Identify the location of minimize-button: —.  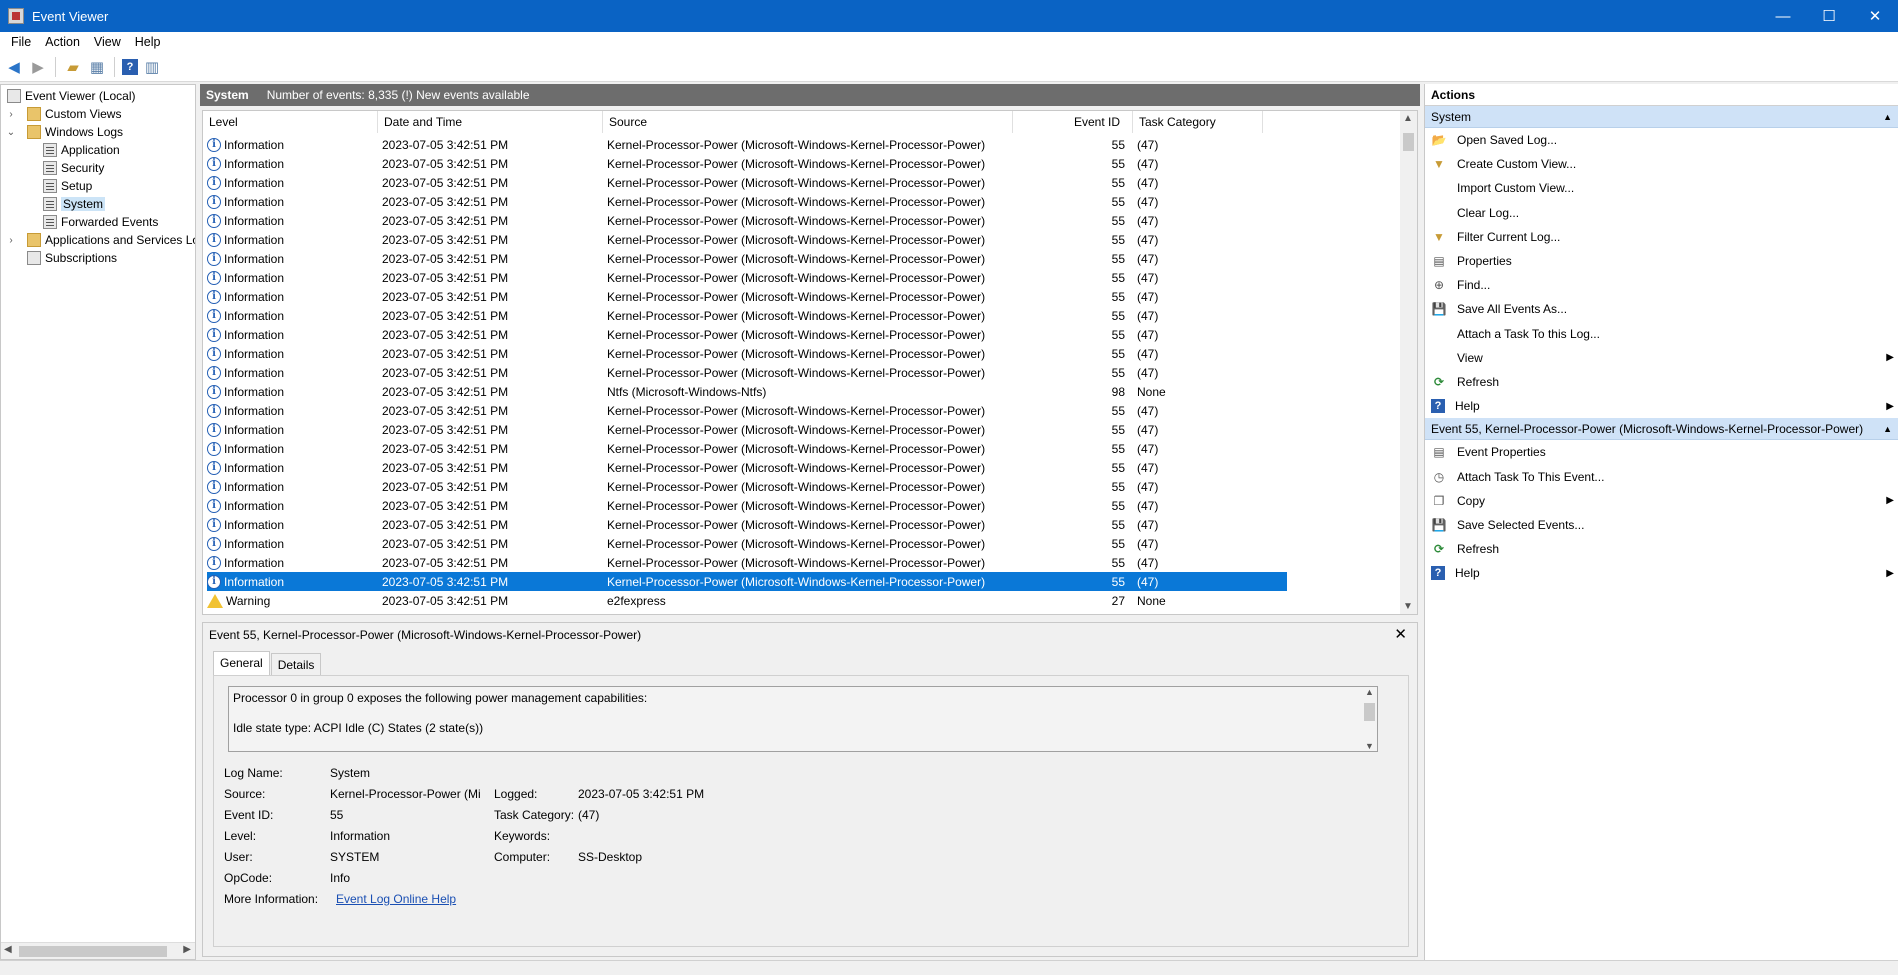
(1783, 16).